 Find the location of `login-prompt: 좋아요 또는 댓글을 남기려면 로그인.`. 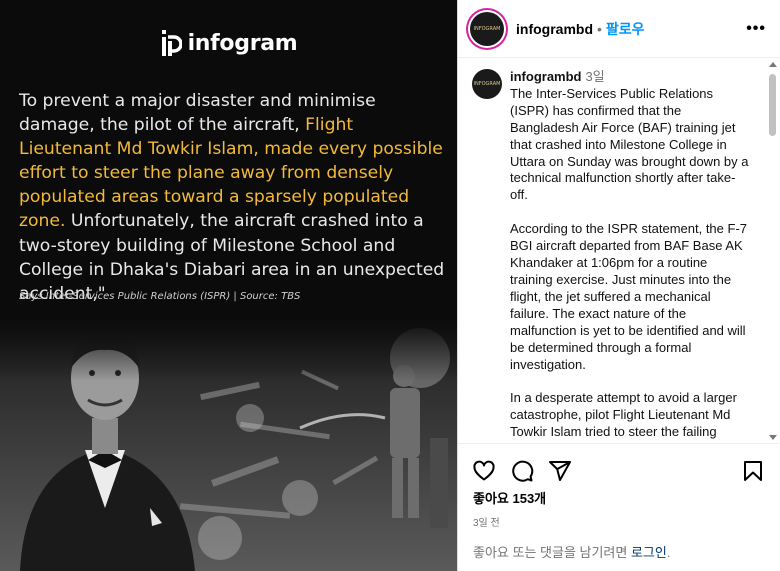

login-prompt: 좋아요 또는 댓글을 남기려면 로그인. is located at coordinates (571, 551).